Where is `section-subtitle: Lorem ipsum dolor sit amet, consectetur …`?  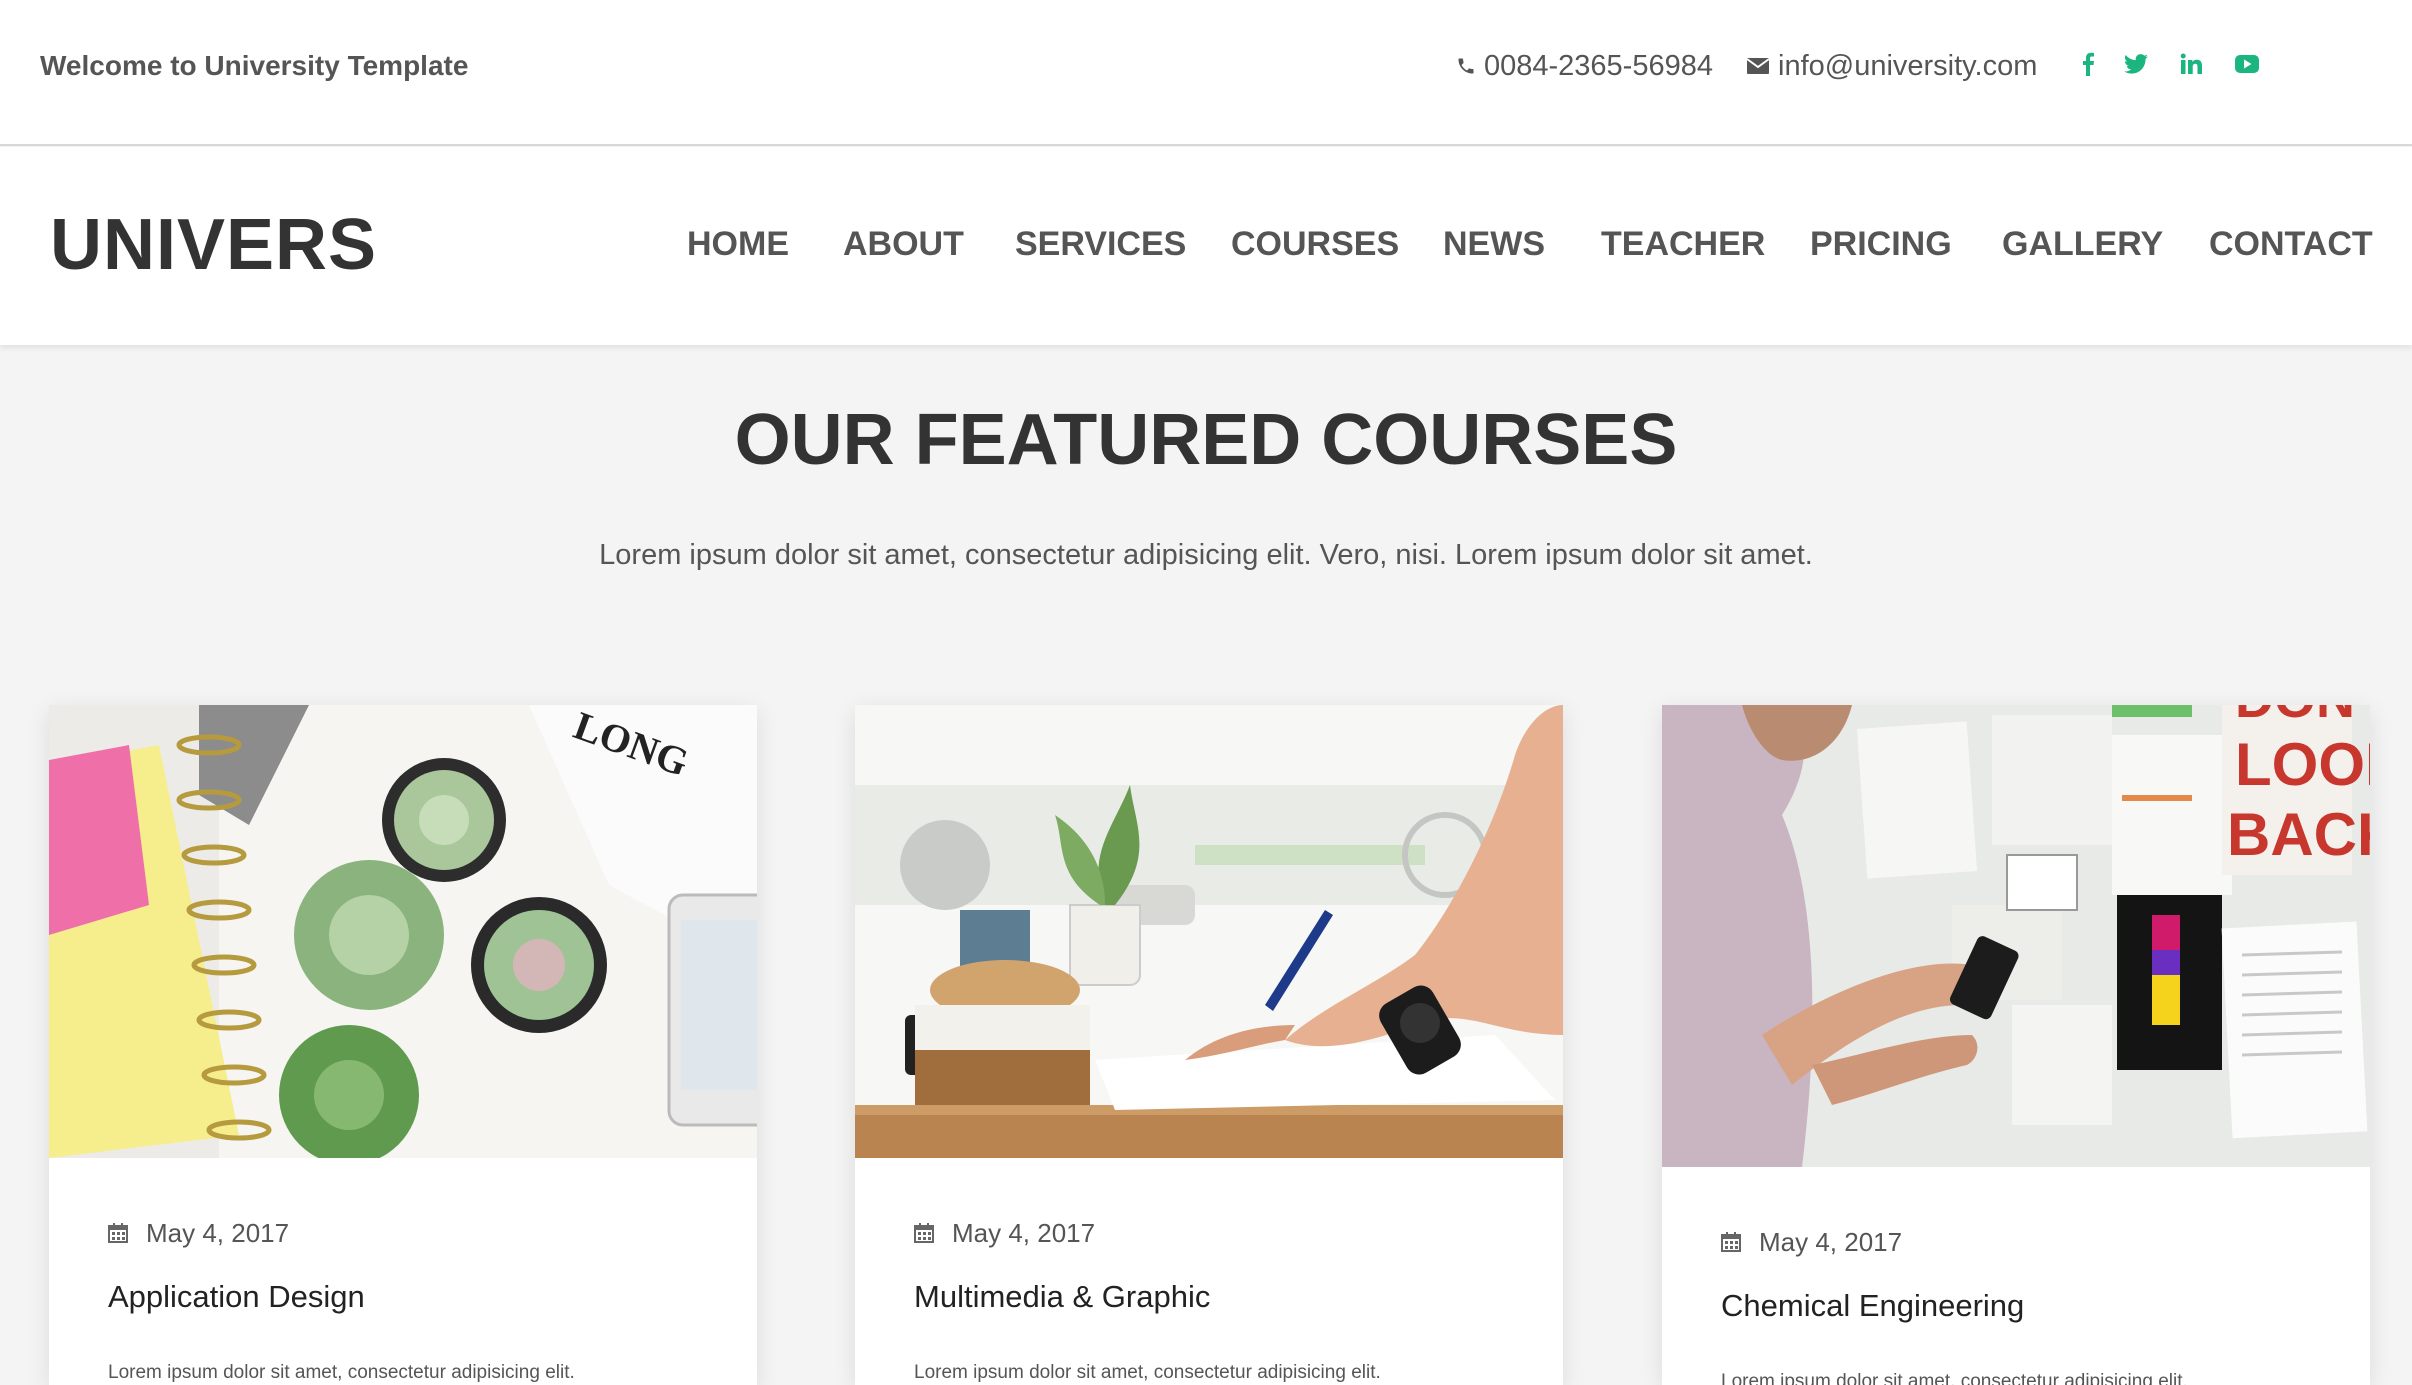
section-subtitle: Lorem ipsum dolor sit amet, consectetur … is located at coordinates (1206, 555).